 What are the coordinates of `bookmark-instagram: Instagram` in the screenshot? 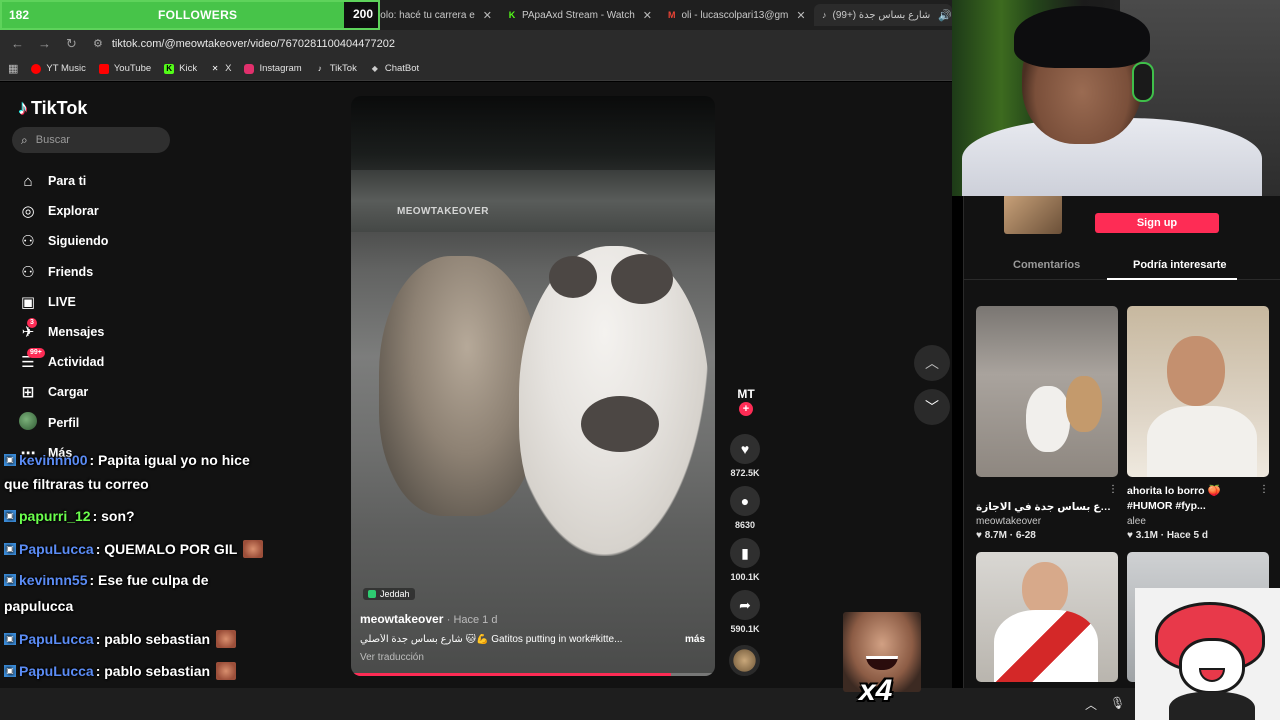 It's located at (273, 68).